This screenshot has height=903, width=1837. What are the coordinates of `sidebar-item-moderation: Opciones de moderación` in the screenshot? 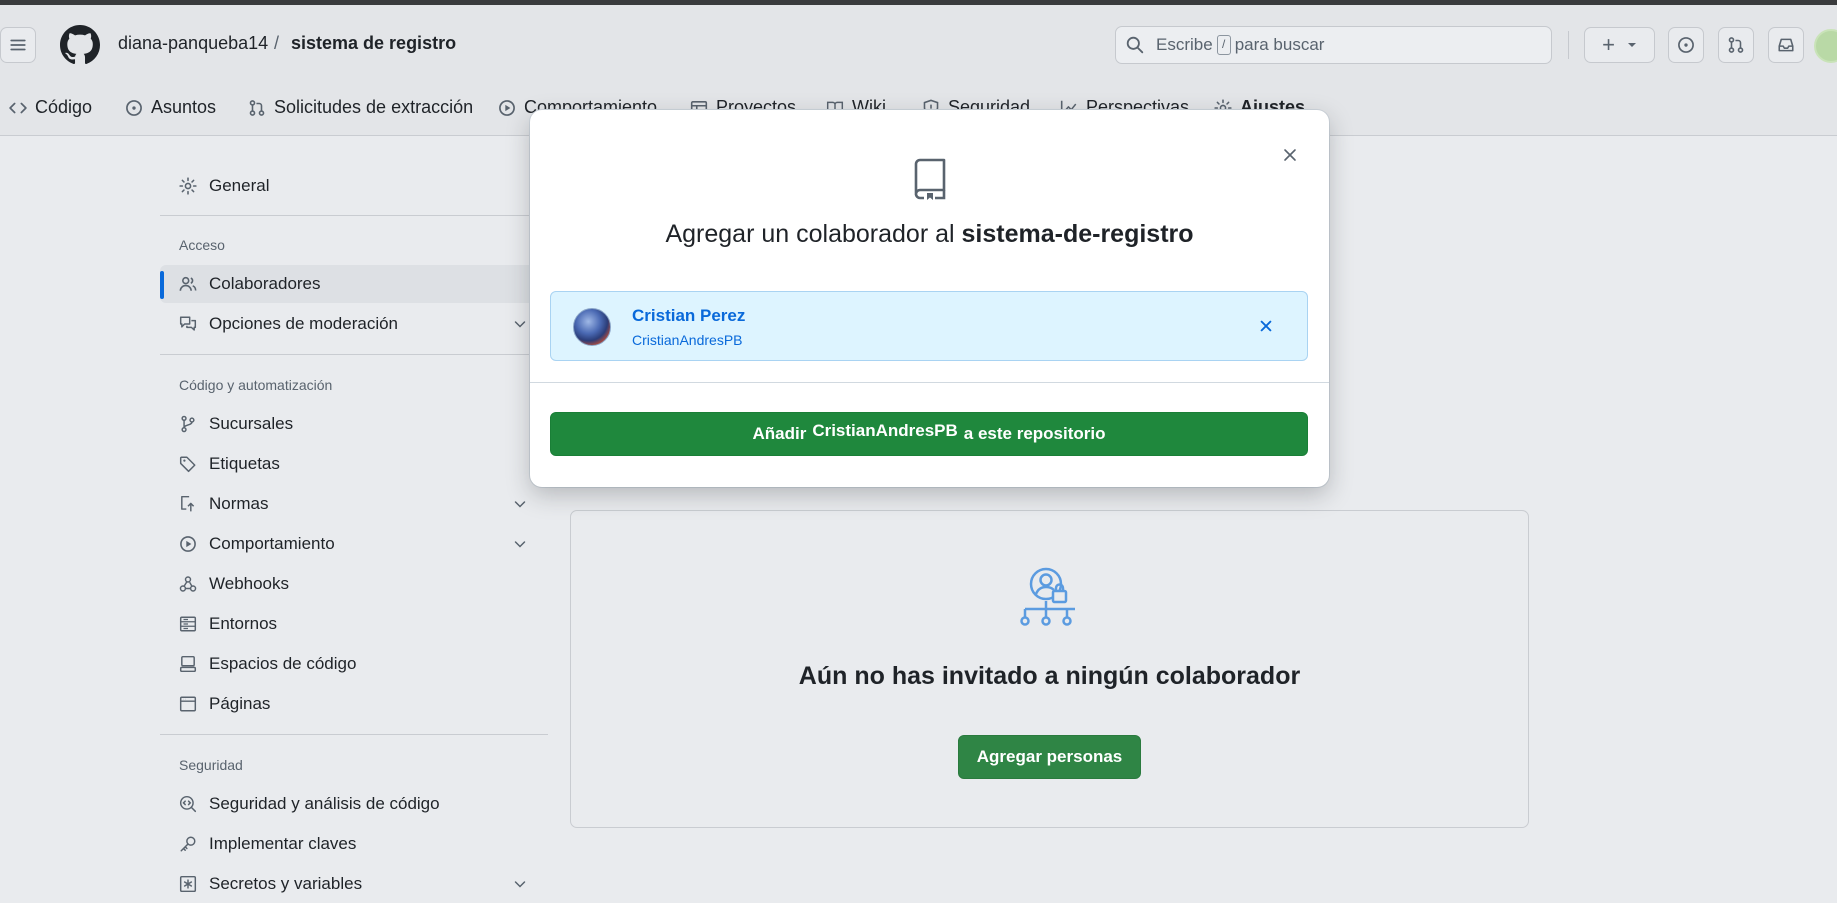 It's located at (354, 324).